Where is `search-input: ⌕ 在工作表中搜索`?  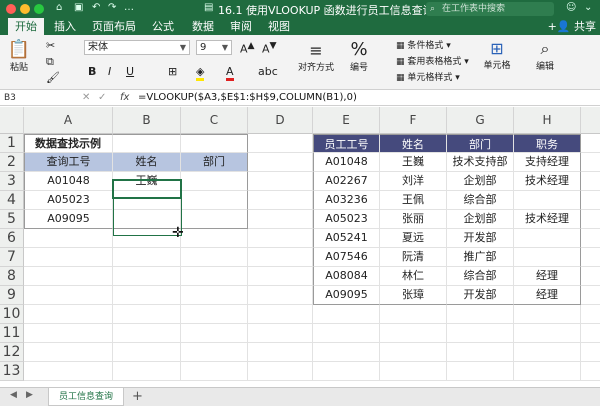
search-input: ⌕ 在工作表中搜索 is located at coordinates (490, 9).